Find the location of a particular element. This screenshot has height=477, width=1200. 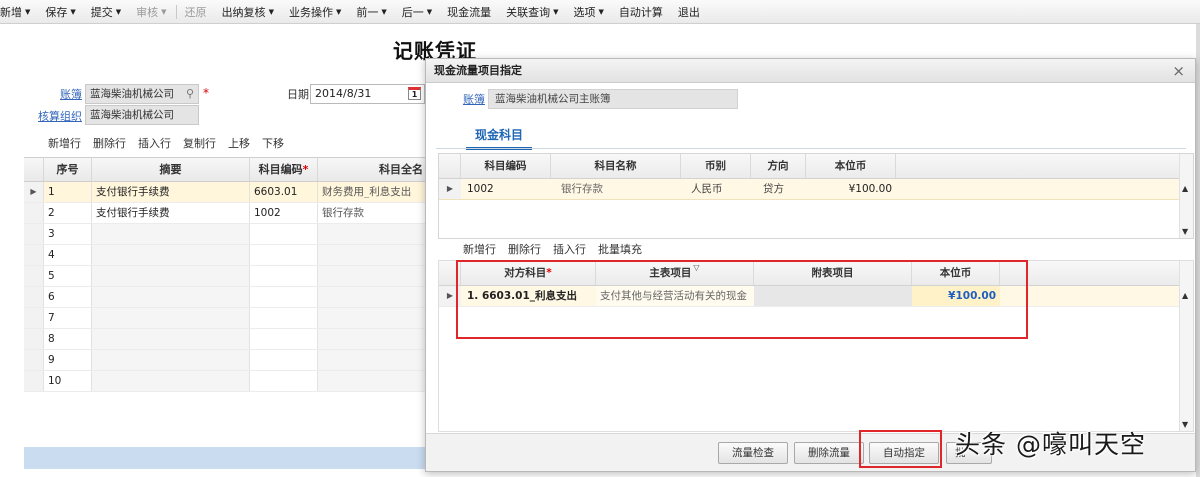

grid-toolbar-button: 插入行 is located at coordinates (154, 143).